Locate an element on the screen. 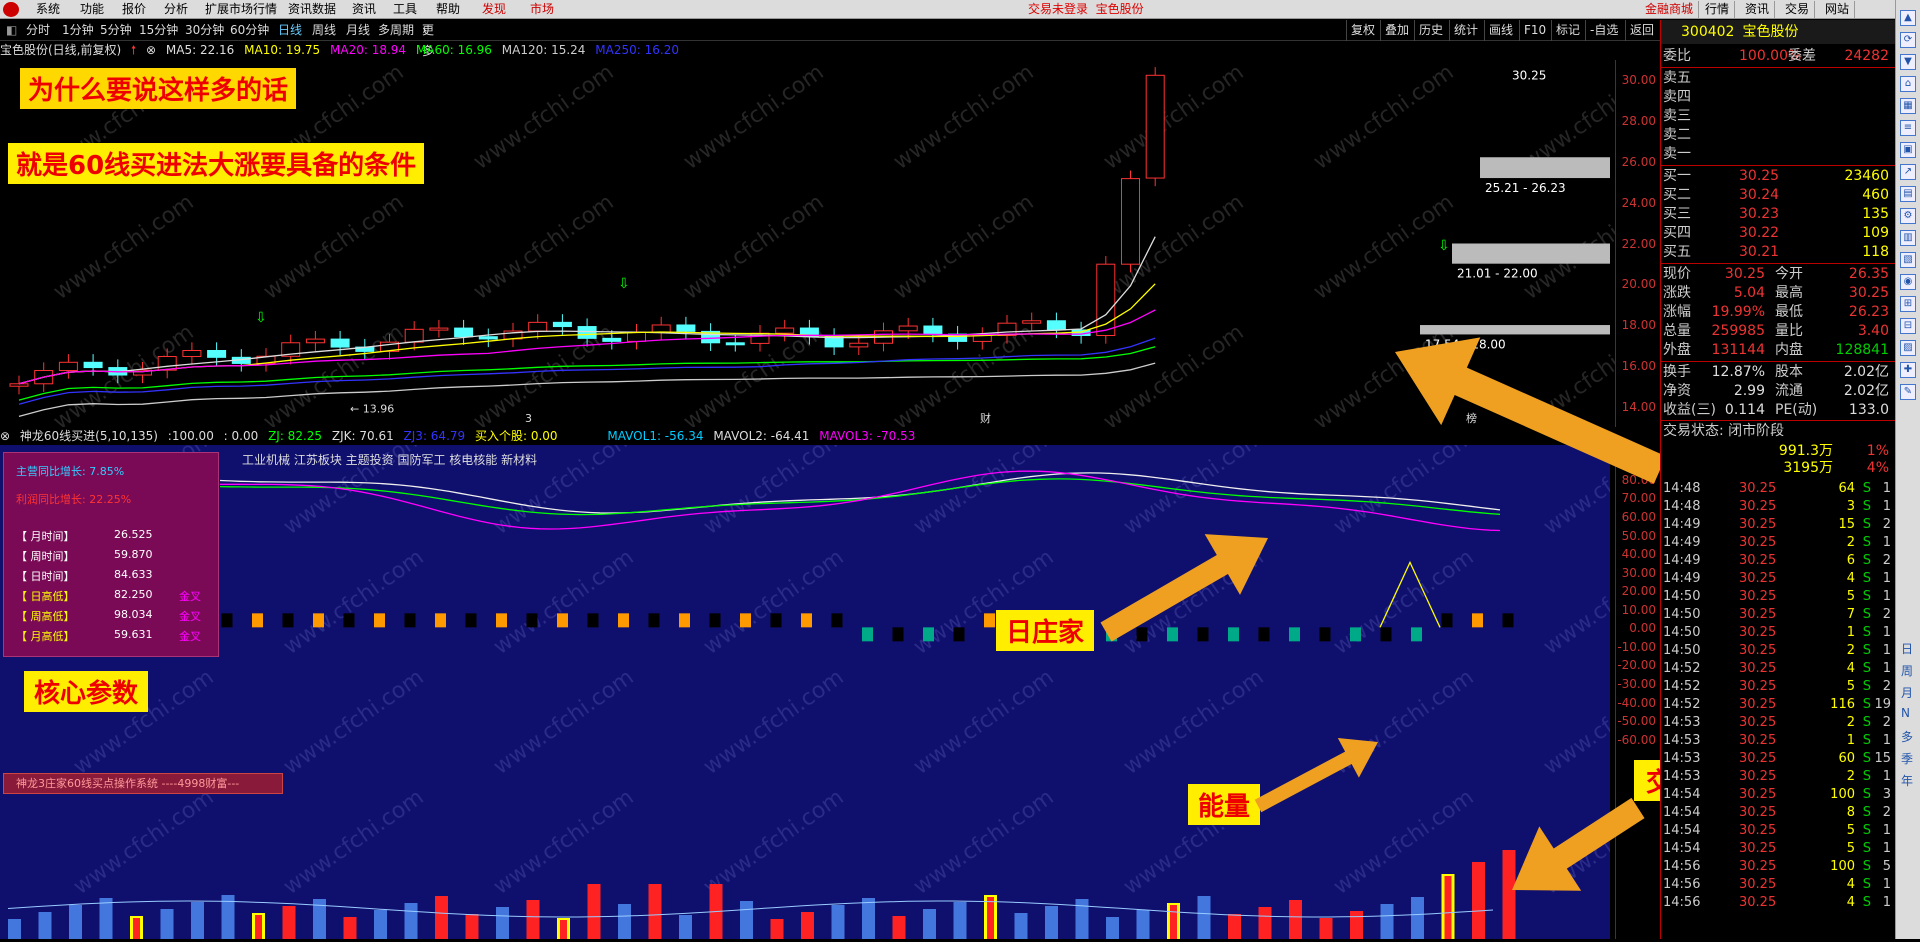 This screenshot has height=942, width=1920. menu-extended-market: 扩展市场行情 is located at coordinates (241, 9).